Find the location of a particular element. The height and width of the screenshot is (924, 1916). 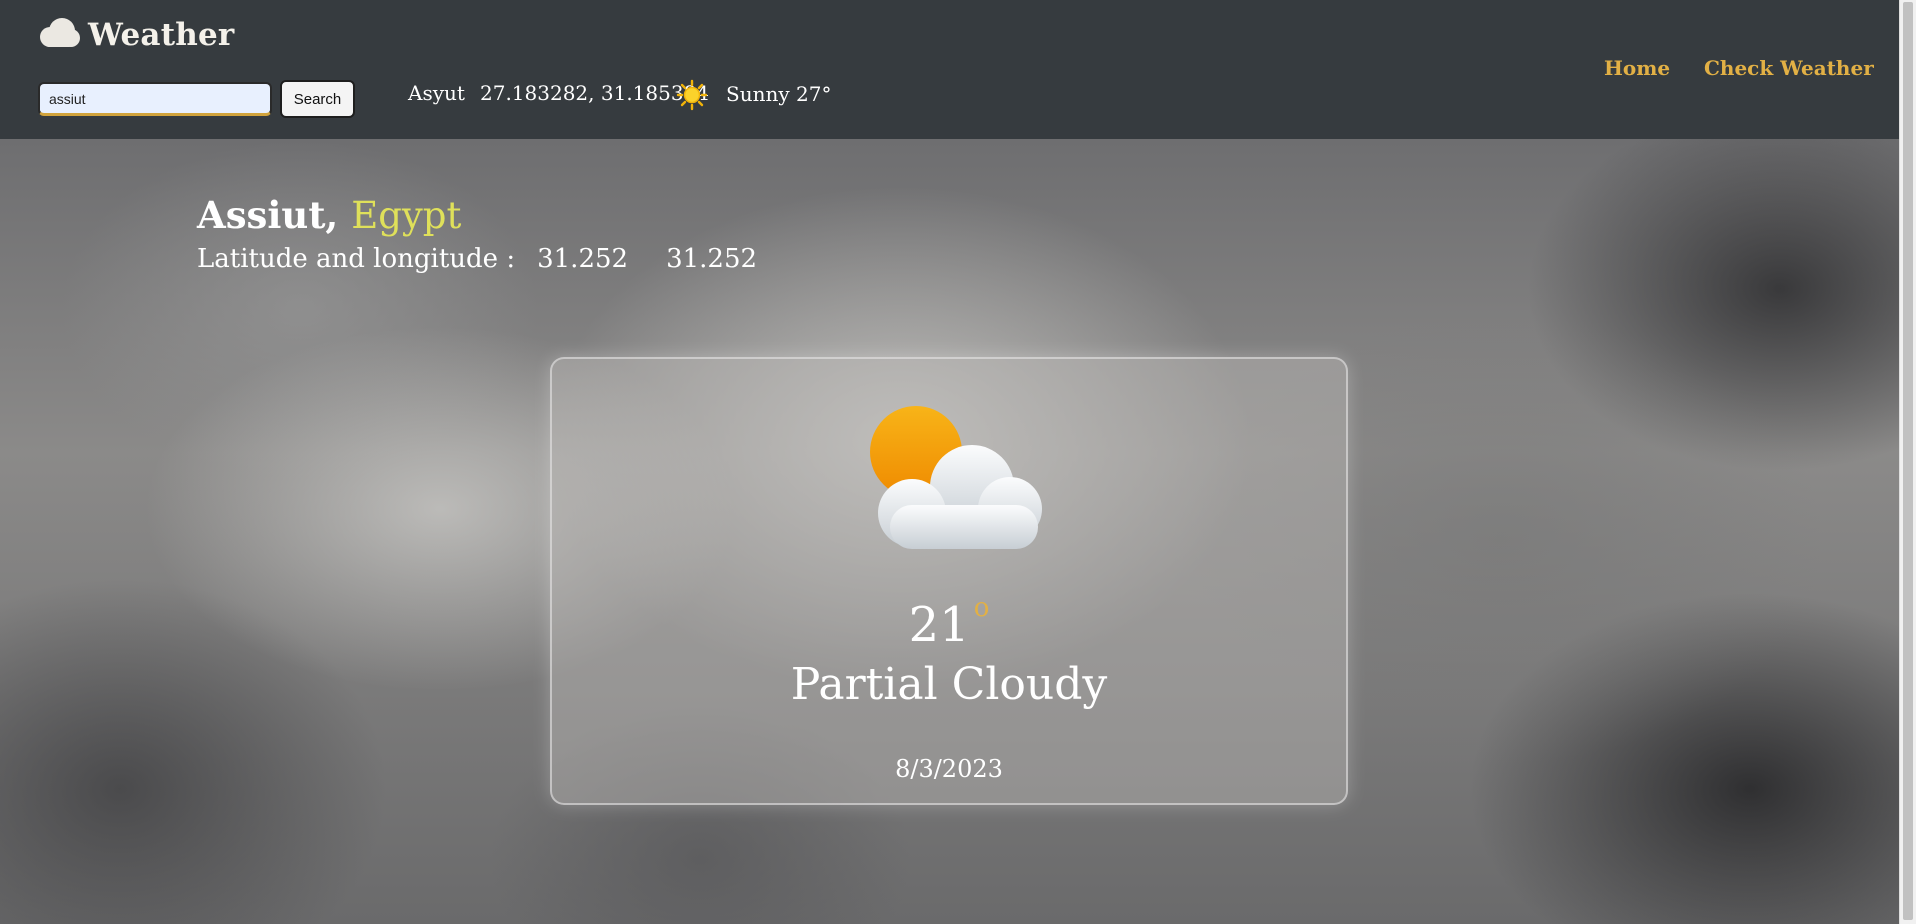

city-name: Assiut, is located at coordinates (268, 215).